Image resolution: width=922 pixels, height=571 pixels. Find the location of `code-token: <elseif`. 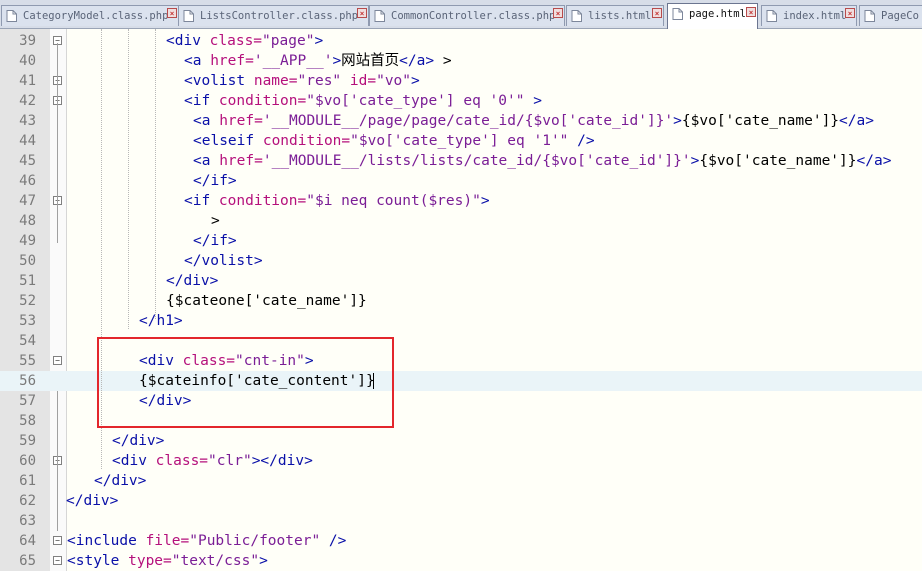

code-token: <elseif is located at coordinates (228, 141).